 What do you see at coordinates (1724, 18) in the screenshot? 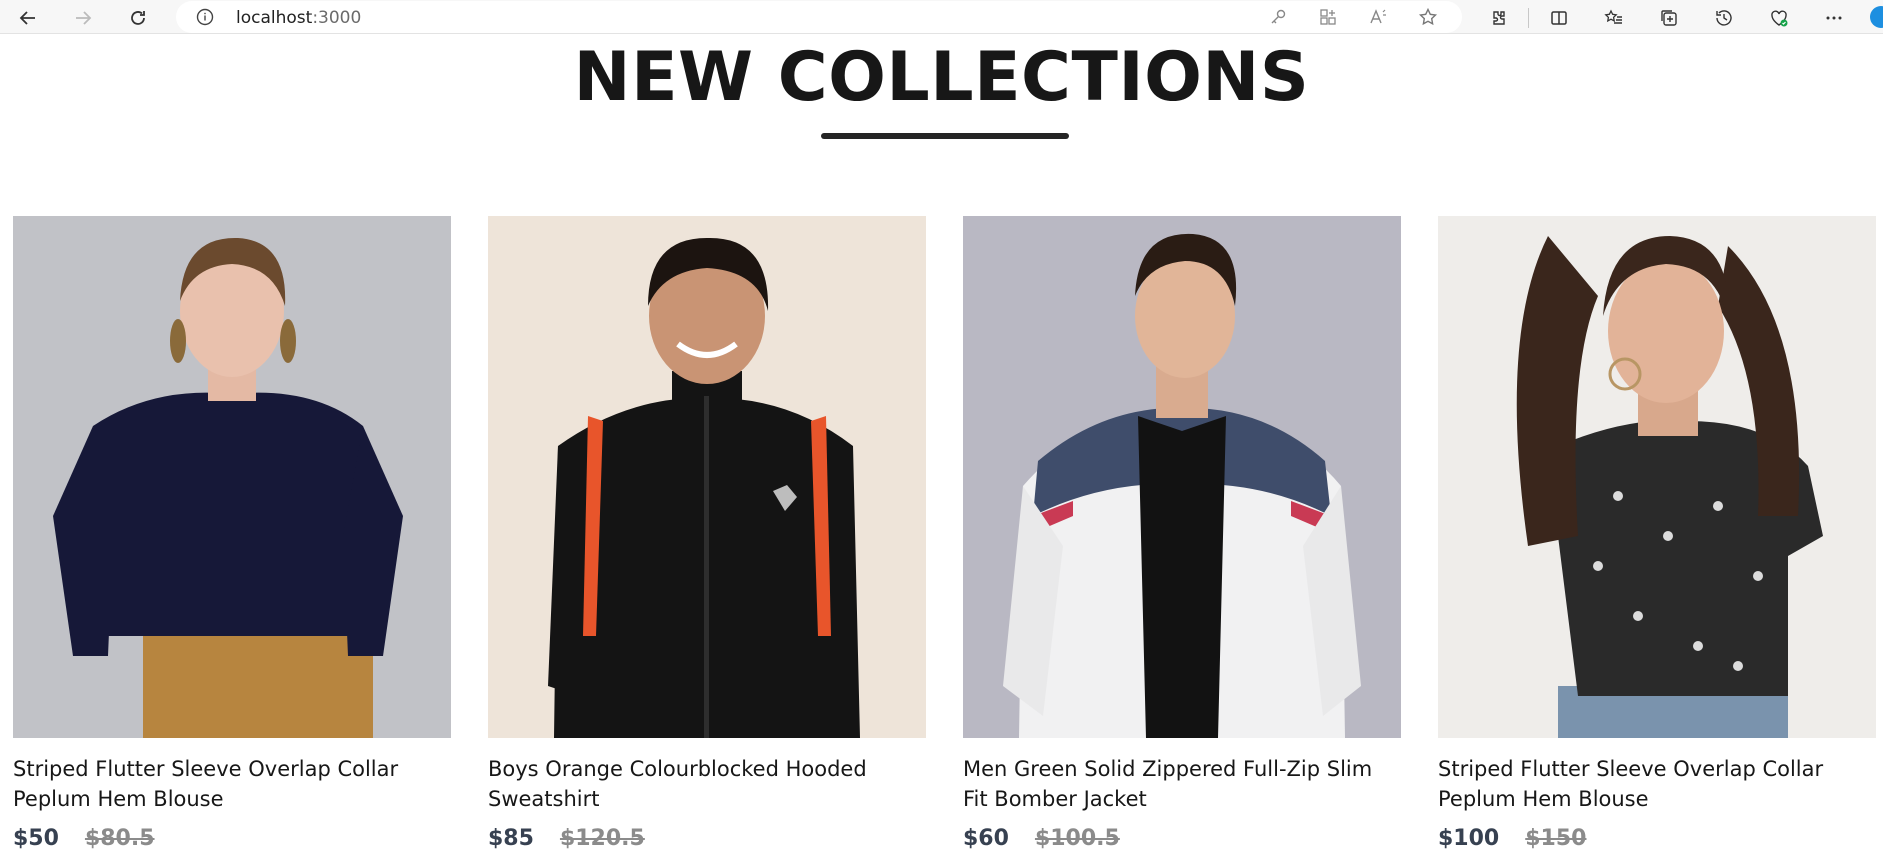
I see `history-icon` at bounding box center [1724, 18].